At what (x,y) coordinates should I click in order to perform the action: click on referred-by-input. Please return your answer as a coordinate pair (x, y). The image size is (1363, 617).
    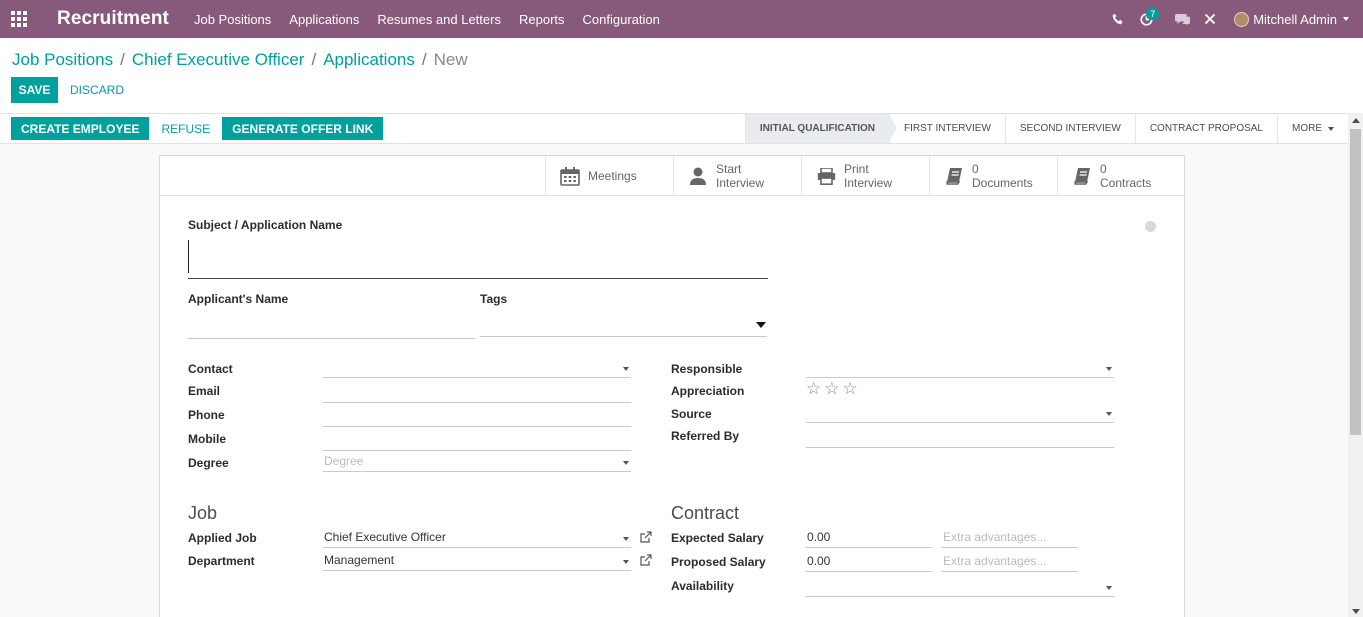
    Looking at the image, I should click on (960, 438).